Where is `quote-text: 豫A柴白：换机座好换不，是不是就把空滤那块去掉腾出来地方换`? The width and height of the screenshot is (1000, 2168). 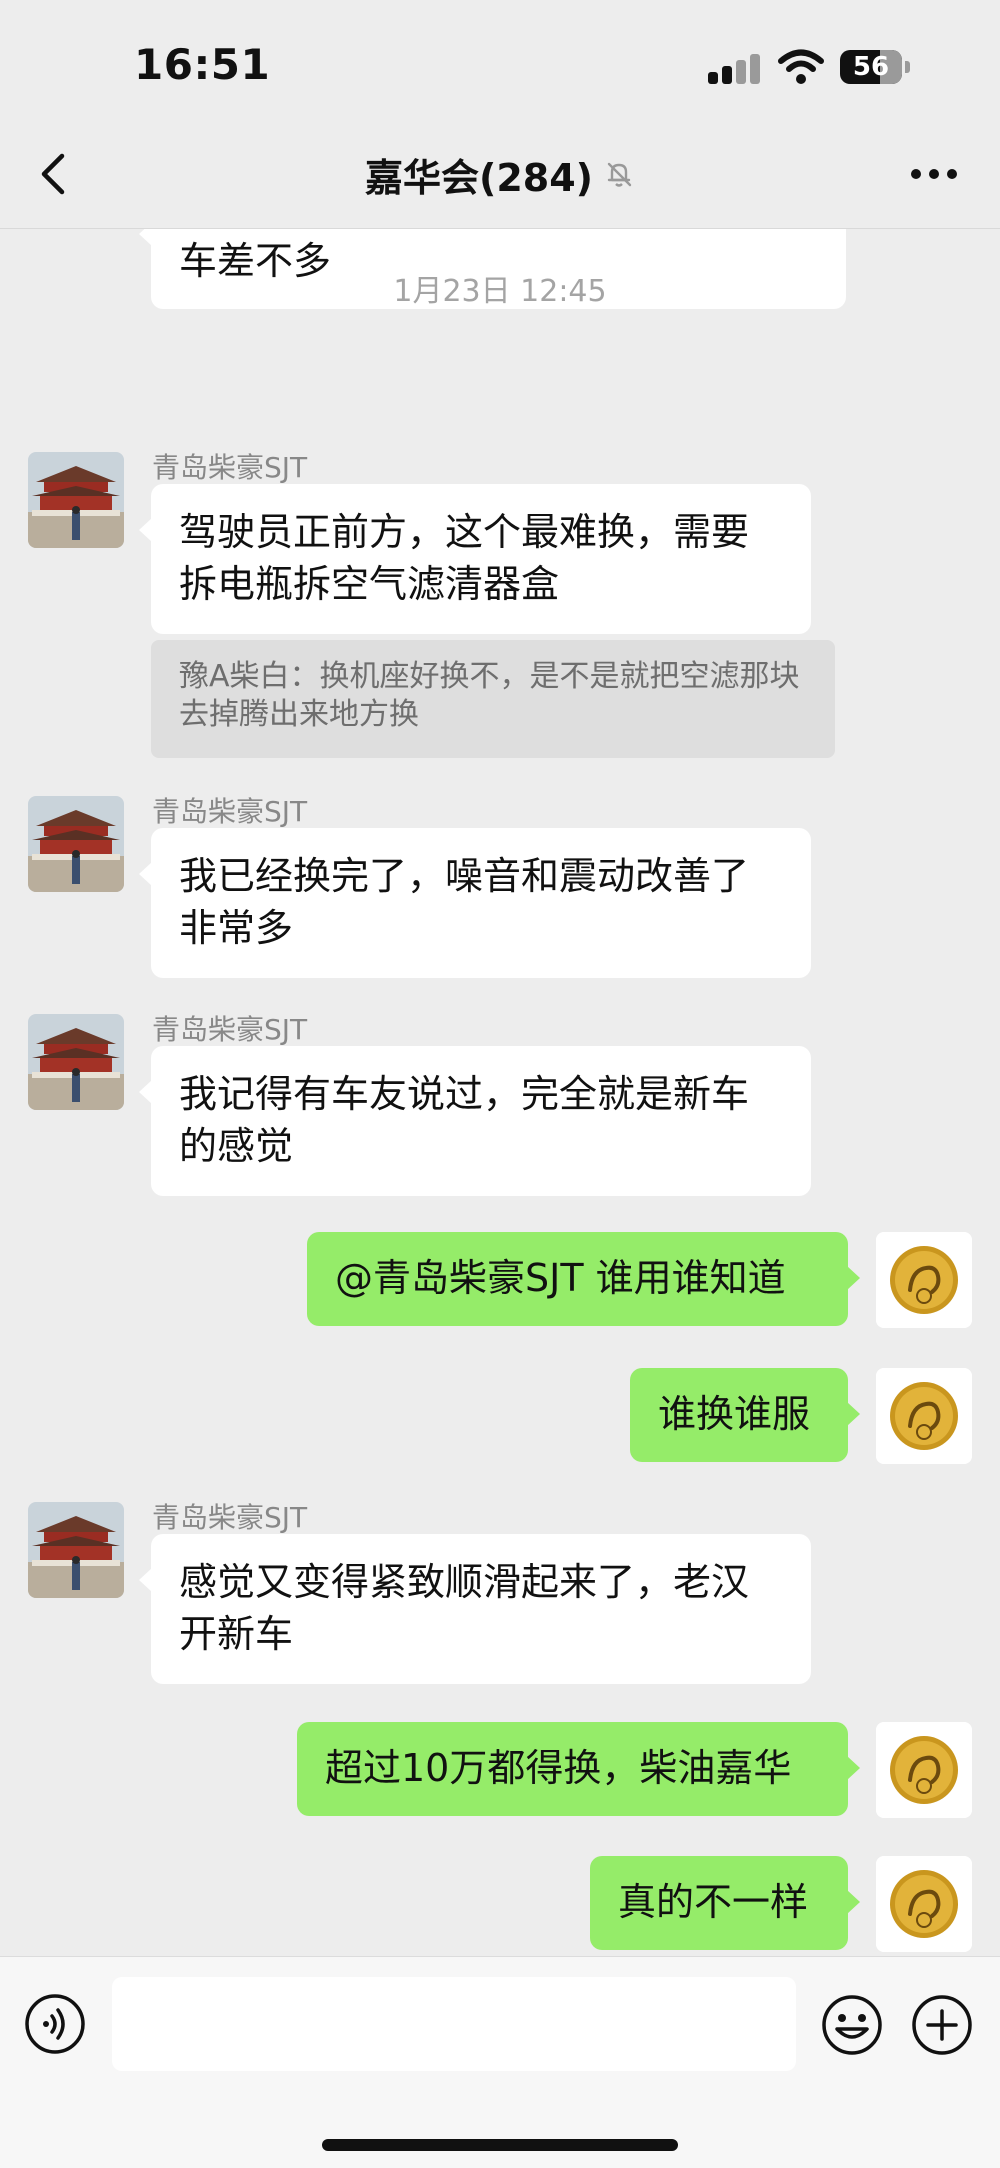 quote-text: 豫A柴白：换机座好换不，是不是就把空滤那块去掉腾出来地方换 is located at coordinates (489, 695).